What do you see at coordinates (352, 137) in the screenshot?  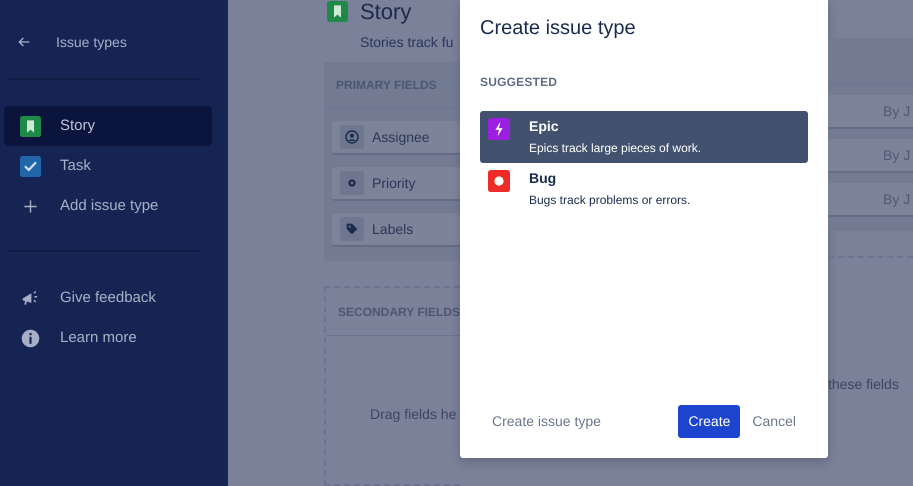 I see `person-icon` at bounding box center [352, 137].